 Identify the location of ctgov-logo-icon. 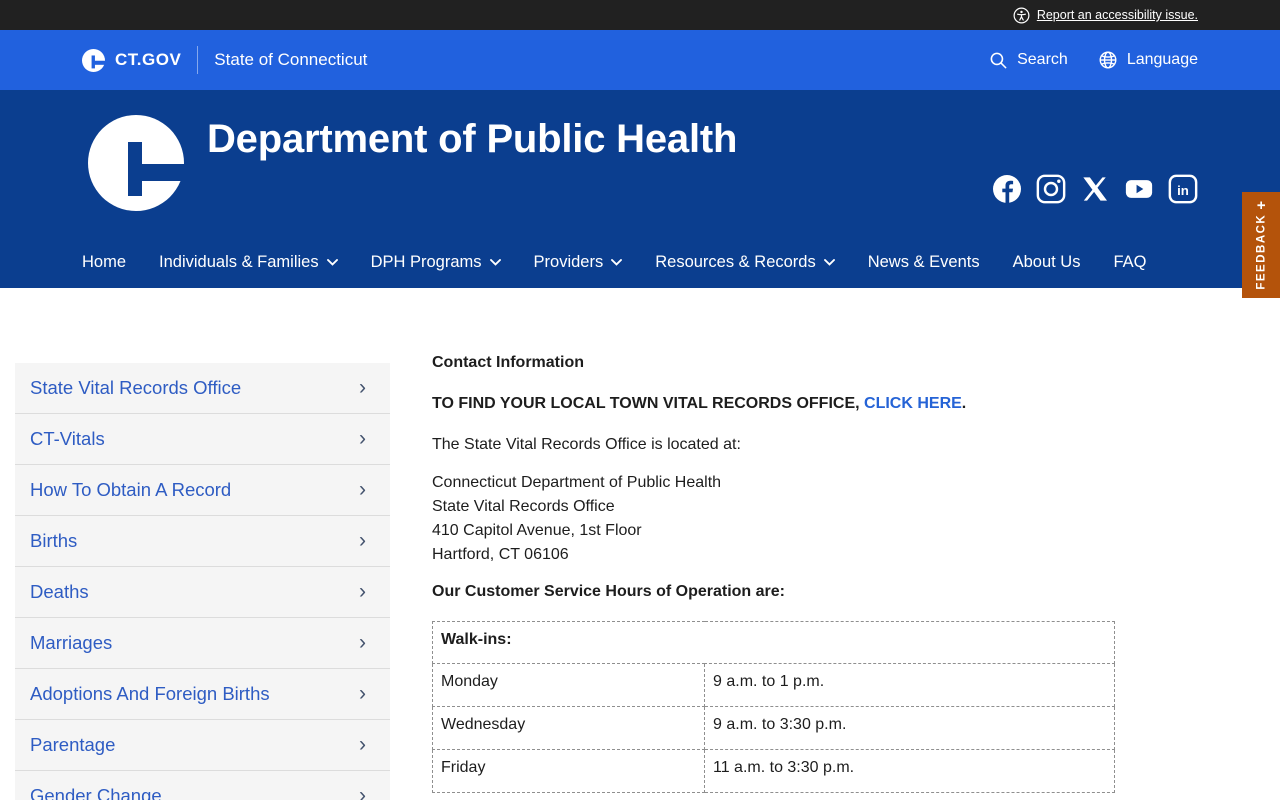
(93, 60).